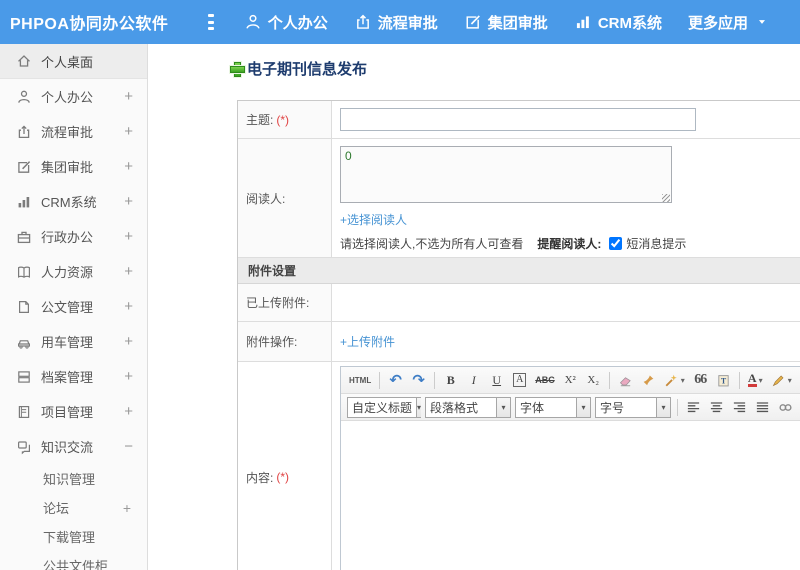 Image resolution: width=800 pixels, height=570 pixels. Describe the element at coordinates (781, 380) in the screenshot. I see `highlight-button: ▾` at that location.